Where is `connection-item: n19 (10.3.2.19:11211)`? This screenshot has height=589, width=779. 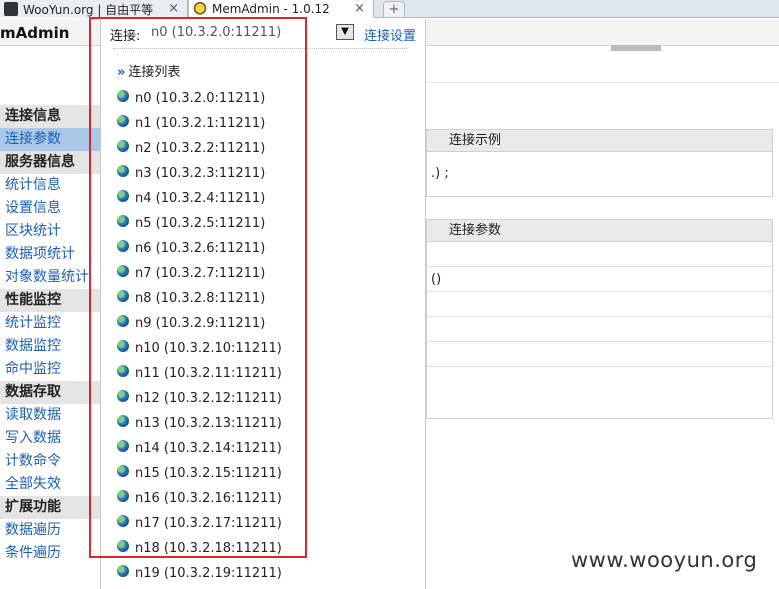 connection-item: n19 (10.3.2.19:11211) is located at coordinates (199, 573).